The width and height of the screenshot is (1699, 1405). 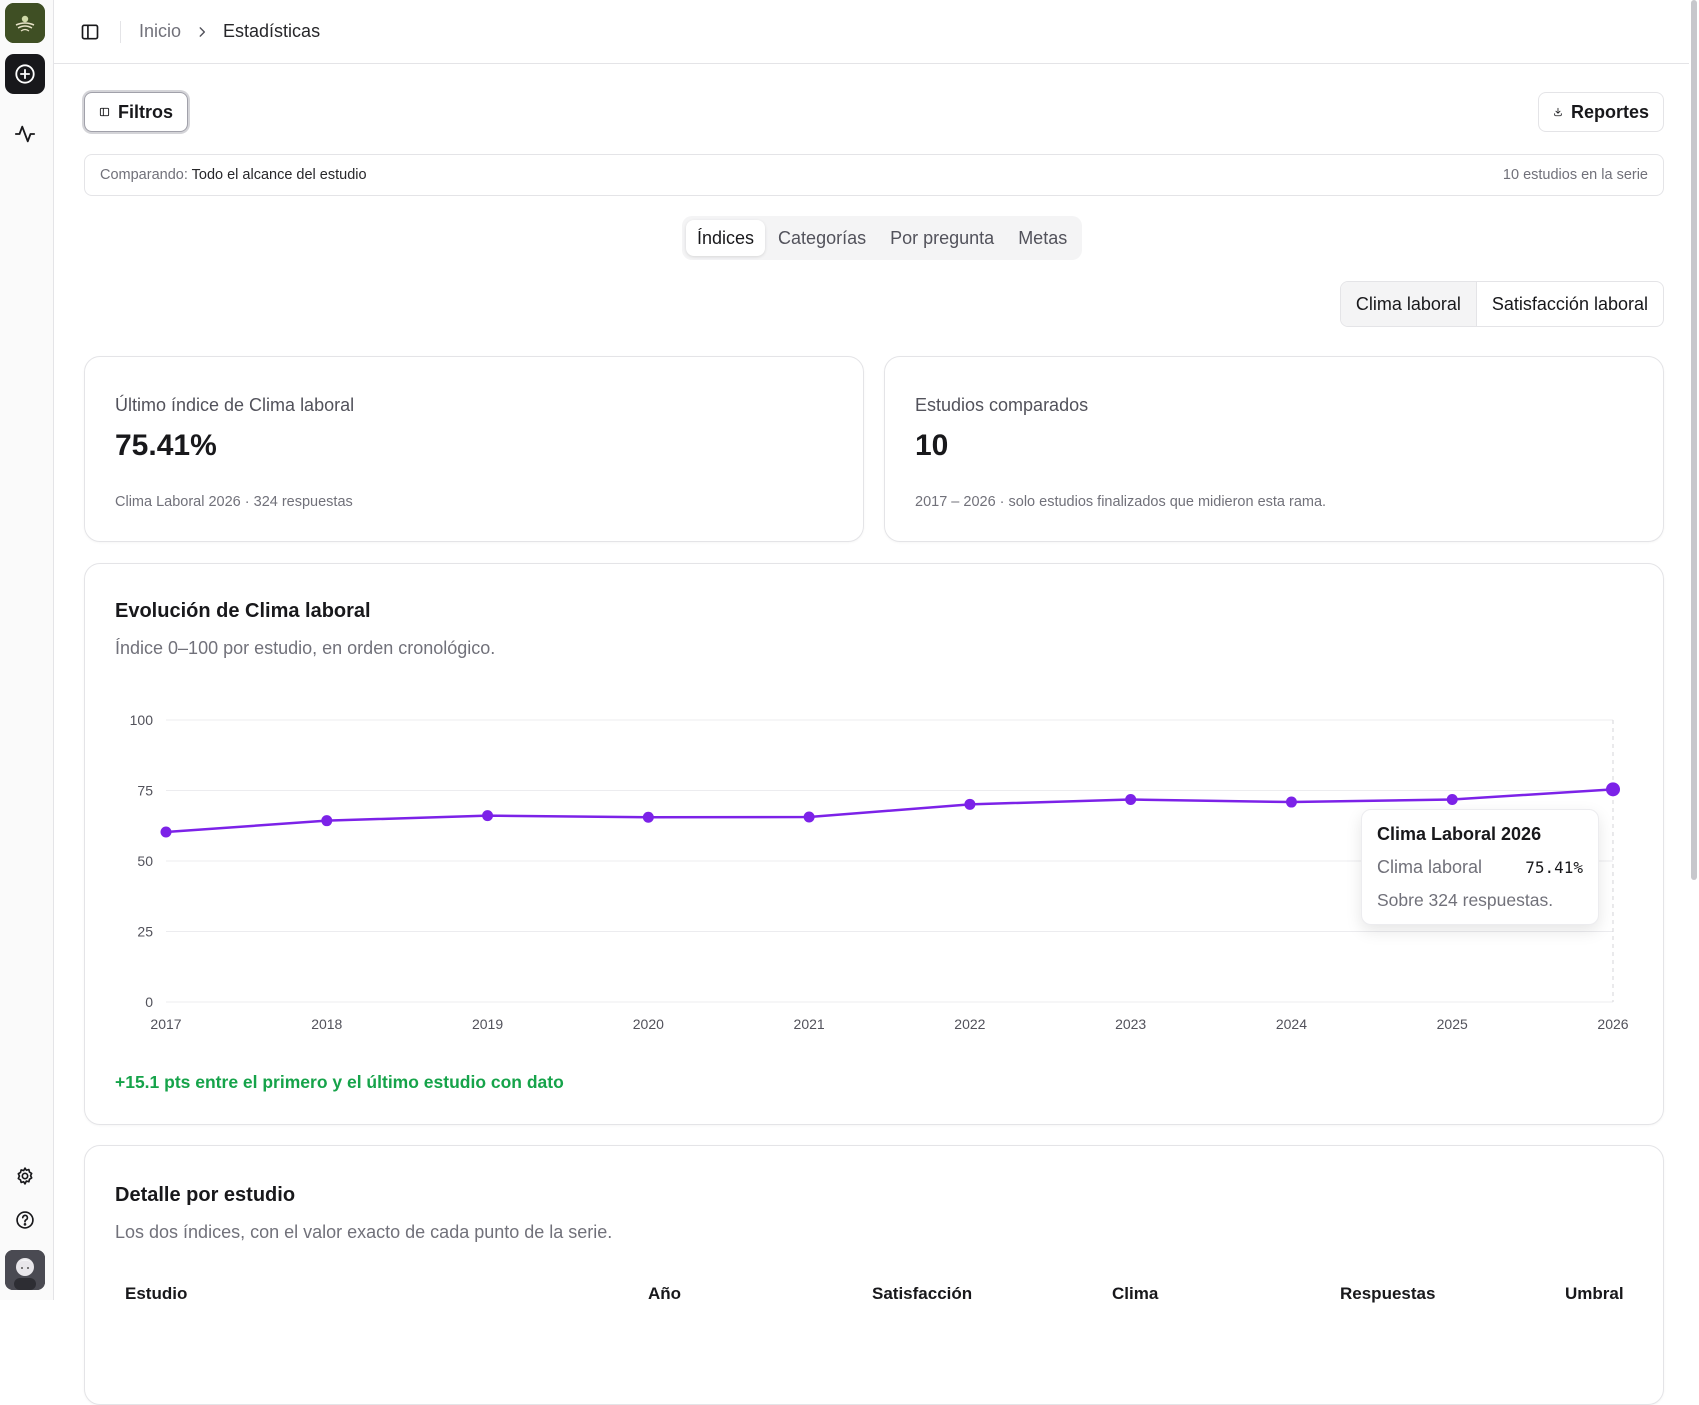 What do you see at coordinates (25, 23) in the screenshot?
I see `brand-logo` at bounding box center [25, 23].